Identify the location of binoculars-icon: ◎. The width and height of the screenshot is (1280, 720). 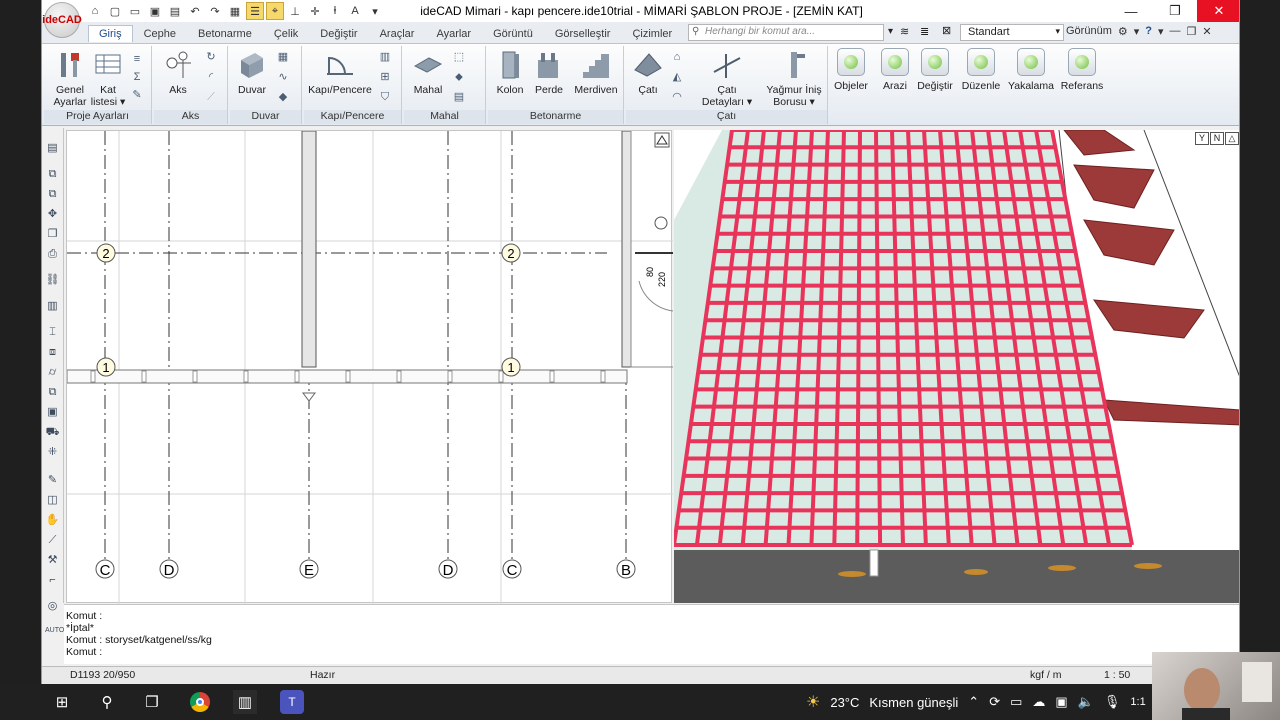
(52, 606).